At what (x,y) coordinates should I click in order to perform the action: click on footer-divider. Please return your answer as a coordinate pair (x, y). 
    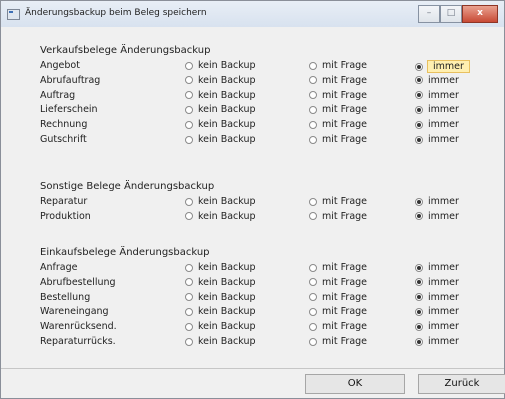
    Looking at the image, I should click on (252, 368).